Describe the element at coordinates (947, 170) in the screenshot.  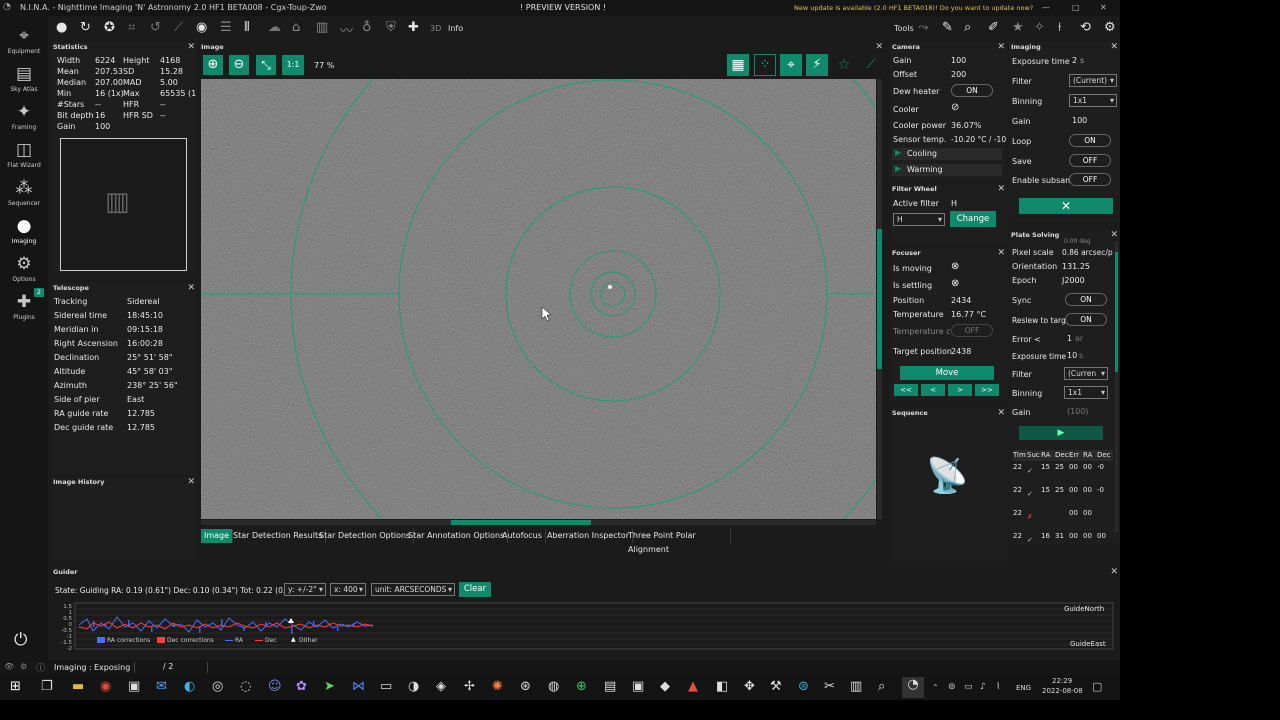
I see `warming-expander: ▶ Warming` at that location.